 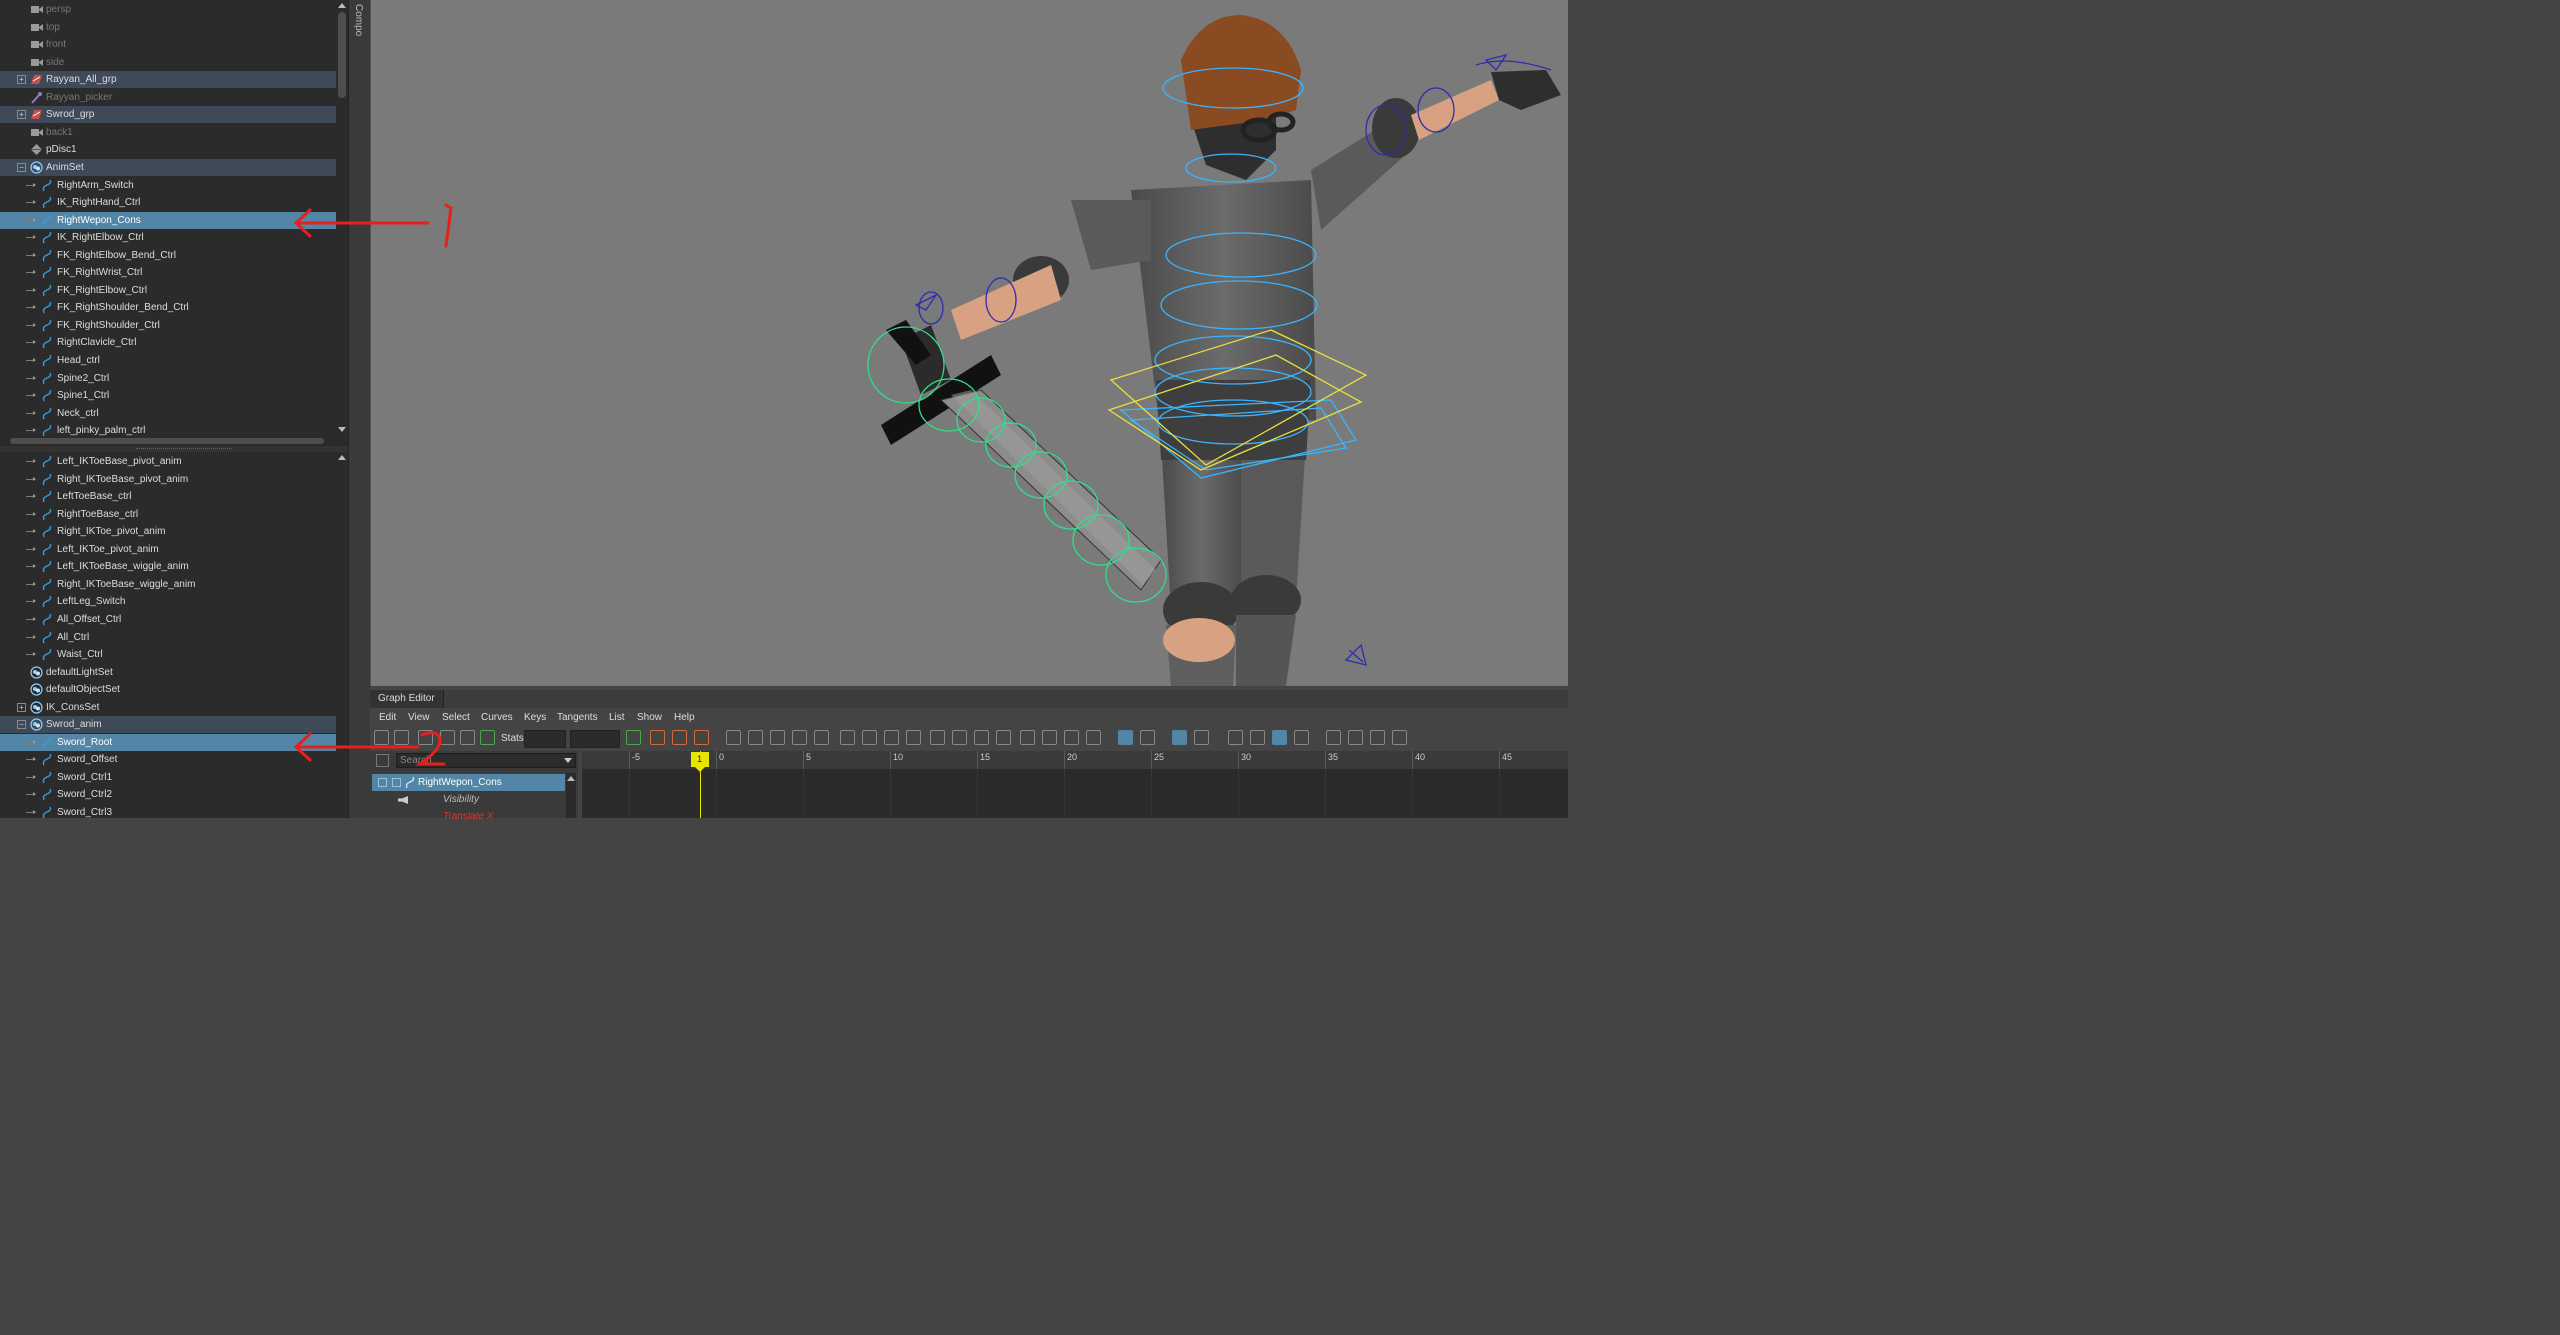 I want to click on channel-translate-x: Translate X, so click(x=468, y=816).